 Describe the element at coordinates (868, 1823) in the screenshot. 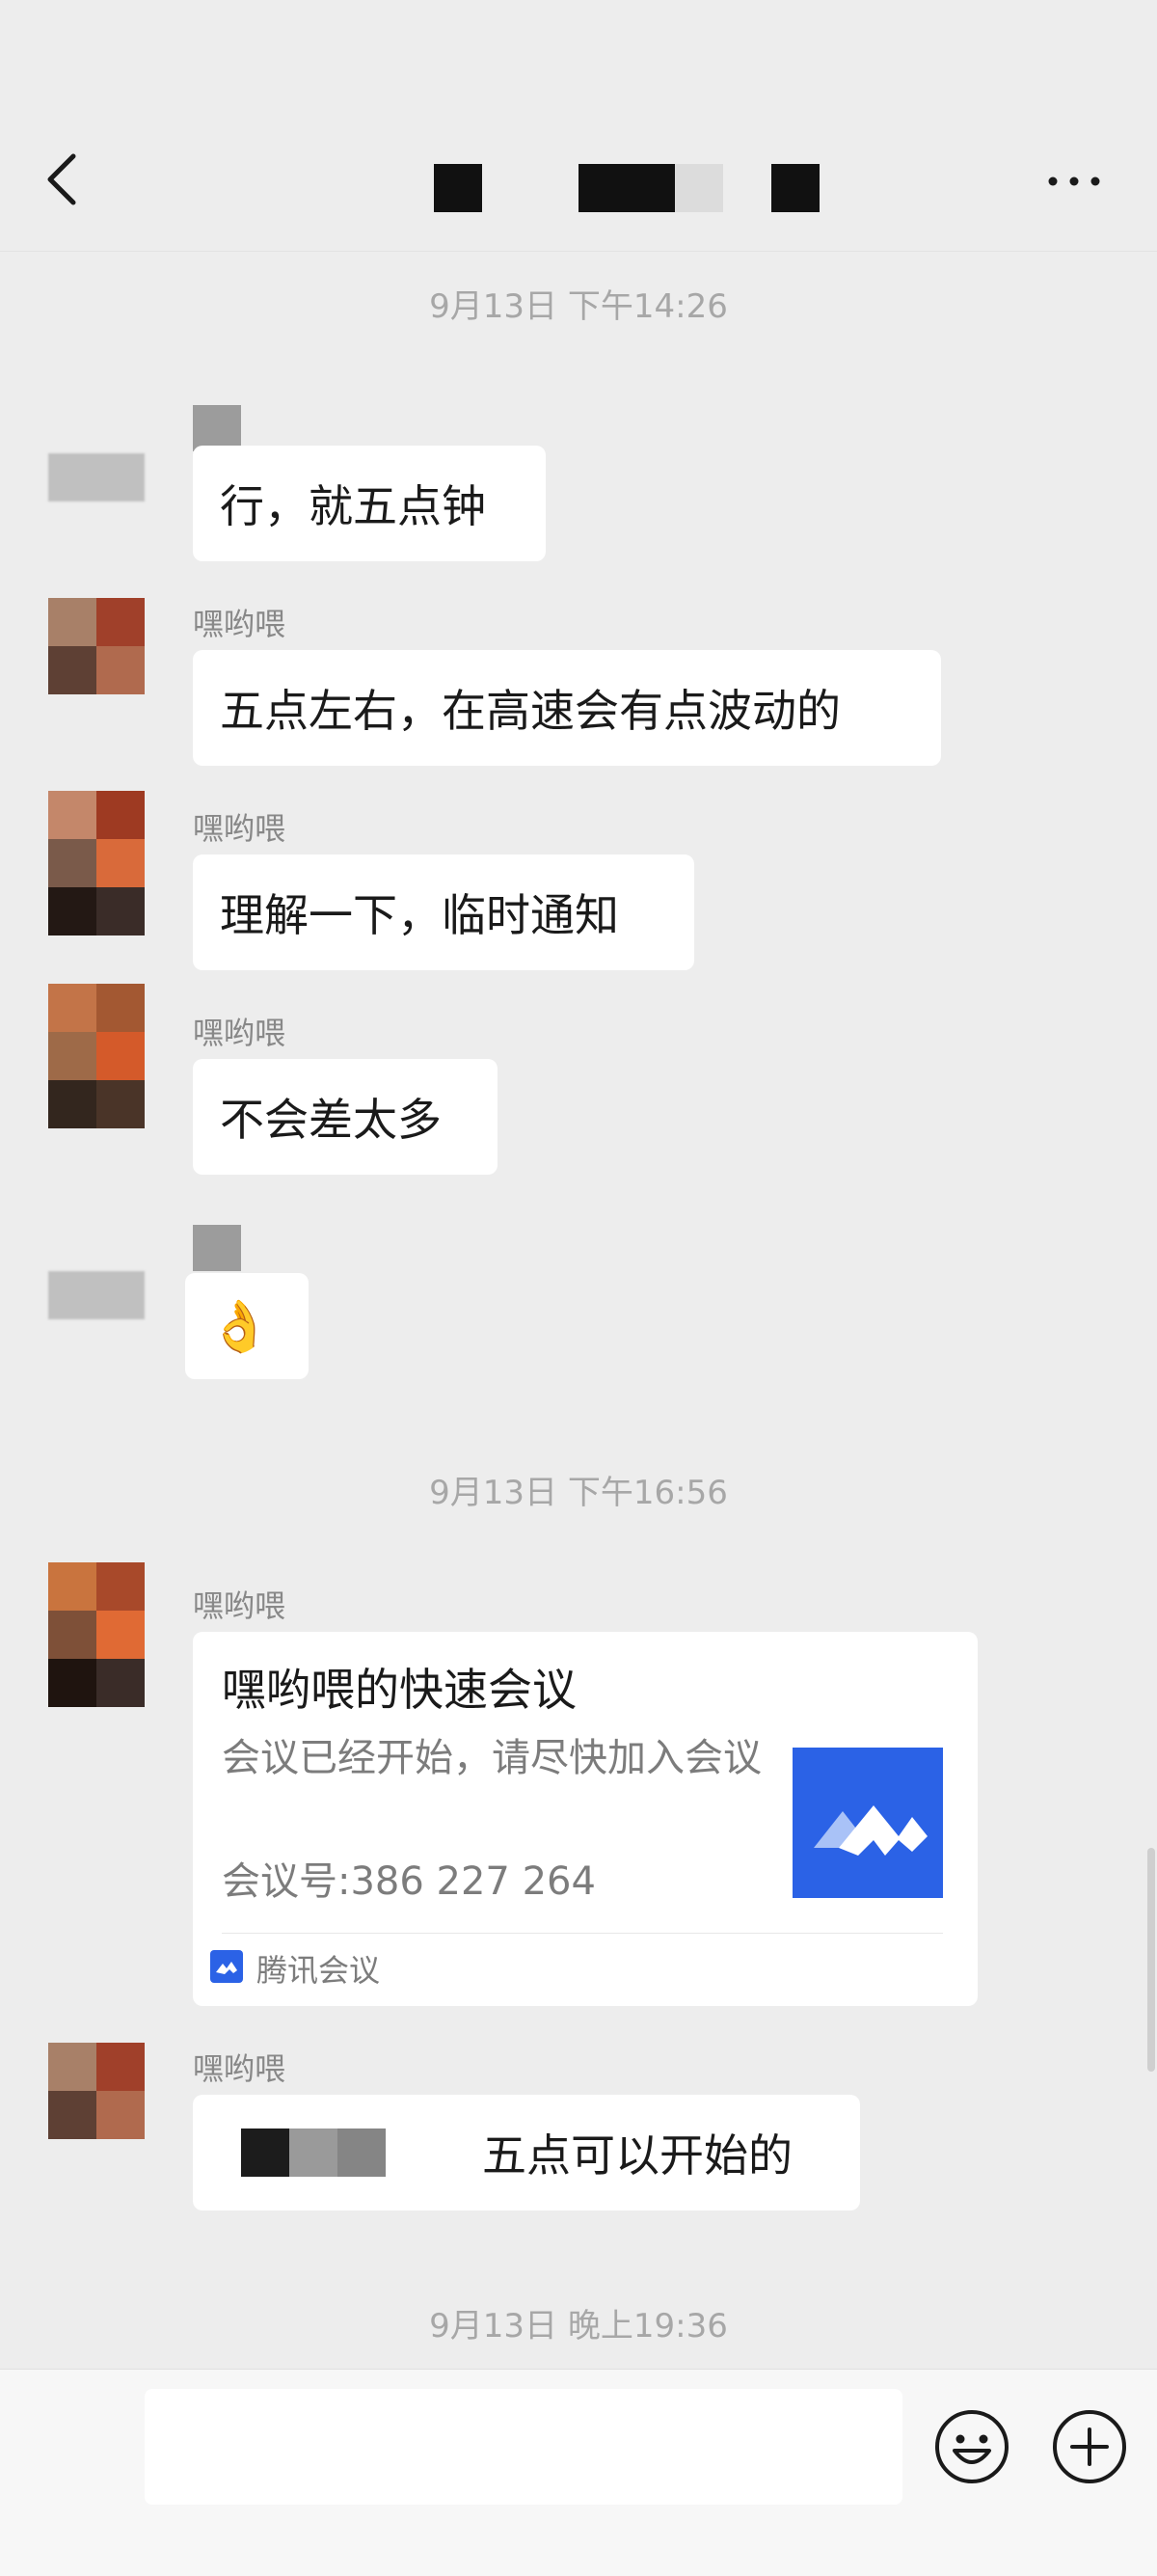

I see `tencent-meeting-icon` at that location.